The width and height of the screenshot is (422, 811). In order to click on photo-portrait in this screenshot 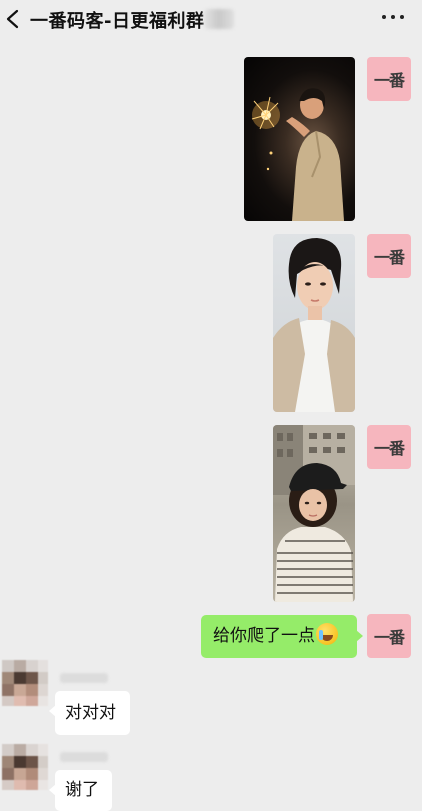, I will do `click(314, 325)`.